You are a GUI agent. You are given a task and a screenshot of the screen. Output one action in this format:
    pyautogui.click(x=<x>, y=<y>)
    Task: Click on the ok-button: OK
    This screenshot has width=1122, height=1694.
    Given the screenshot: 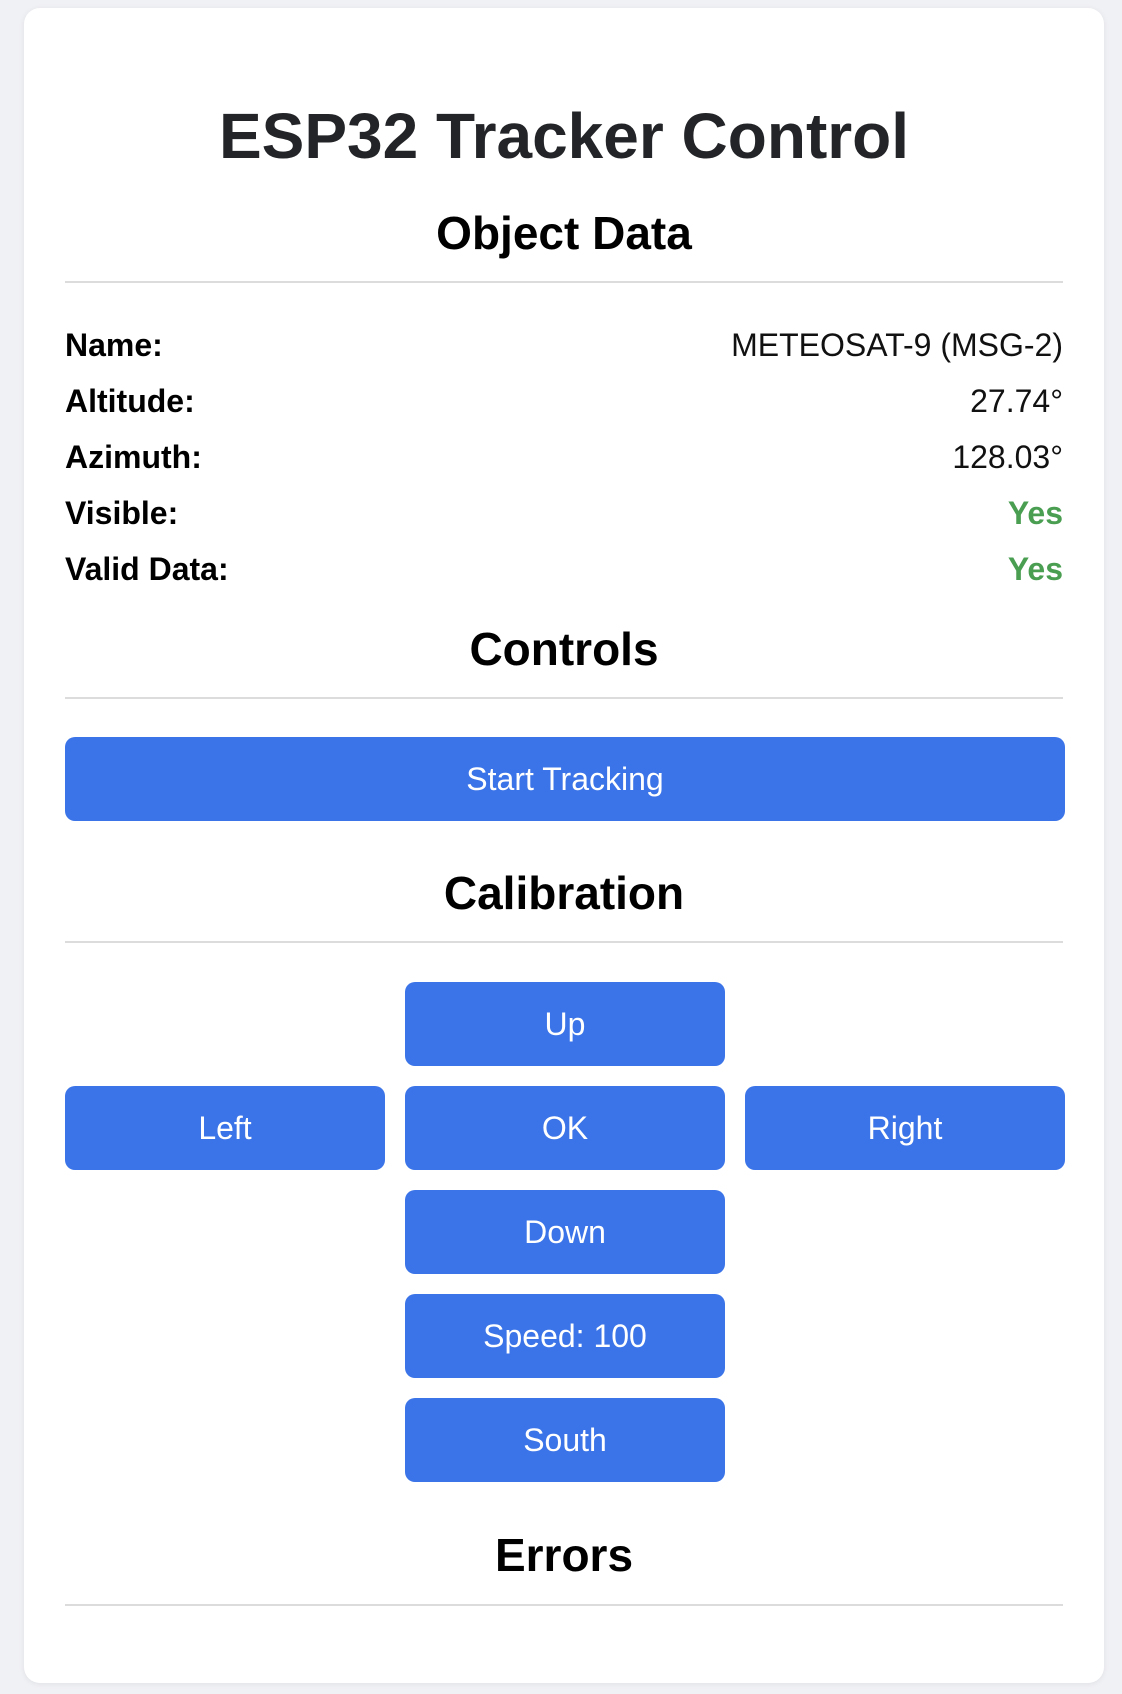 What is the action you would take?
    pyautogui.click(x=565, y=1128)
    